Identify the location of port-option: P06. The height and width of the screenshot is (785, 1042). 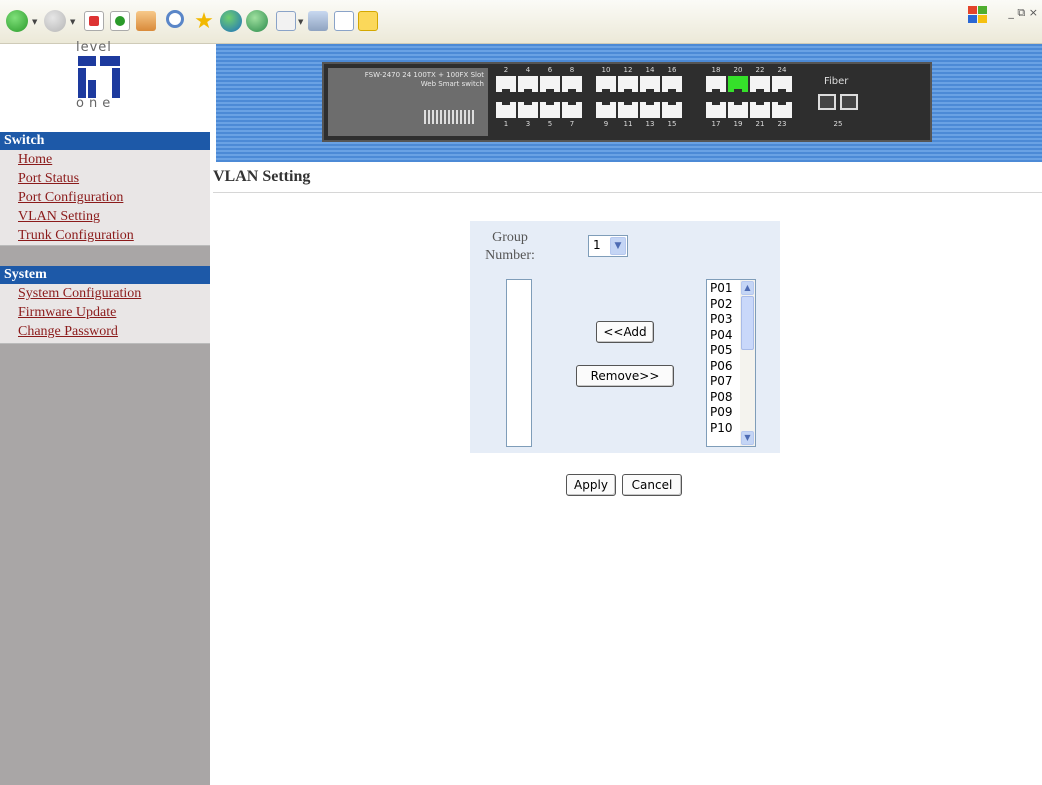
(721, 367).